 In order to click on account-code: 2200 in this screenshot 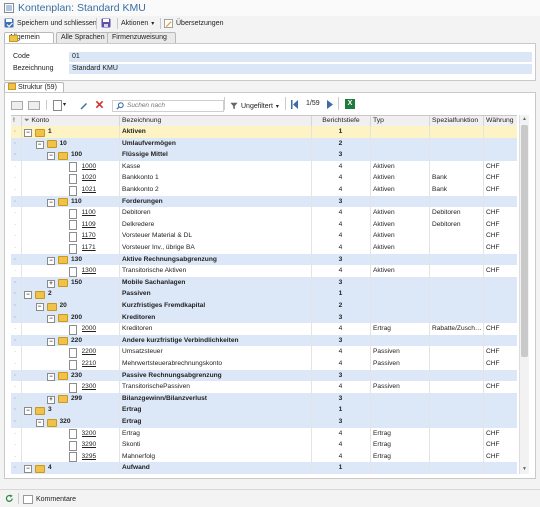, I will do `click(89, 352)`.